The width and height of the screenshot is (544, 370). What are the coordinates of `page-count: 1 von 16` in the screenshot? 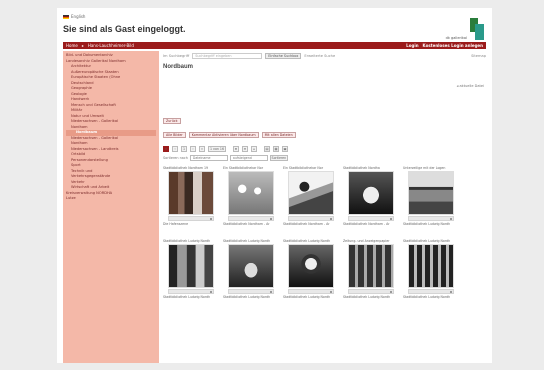 It's located at (217, 149).